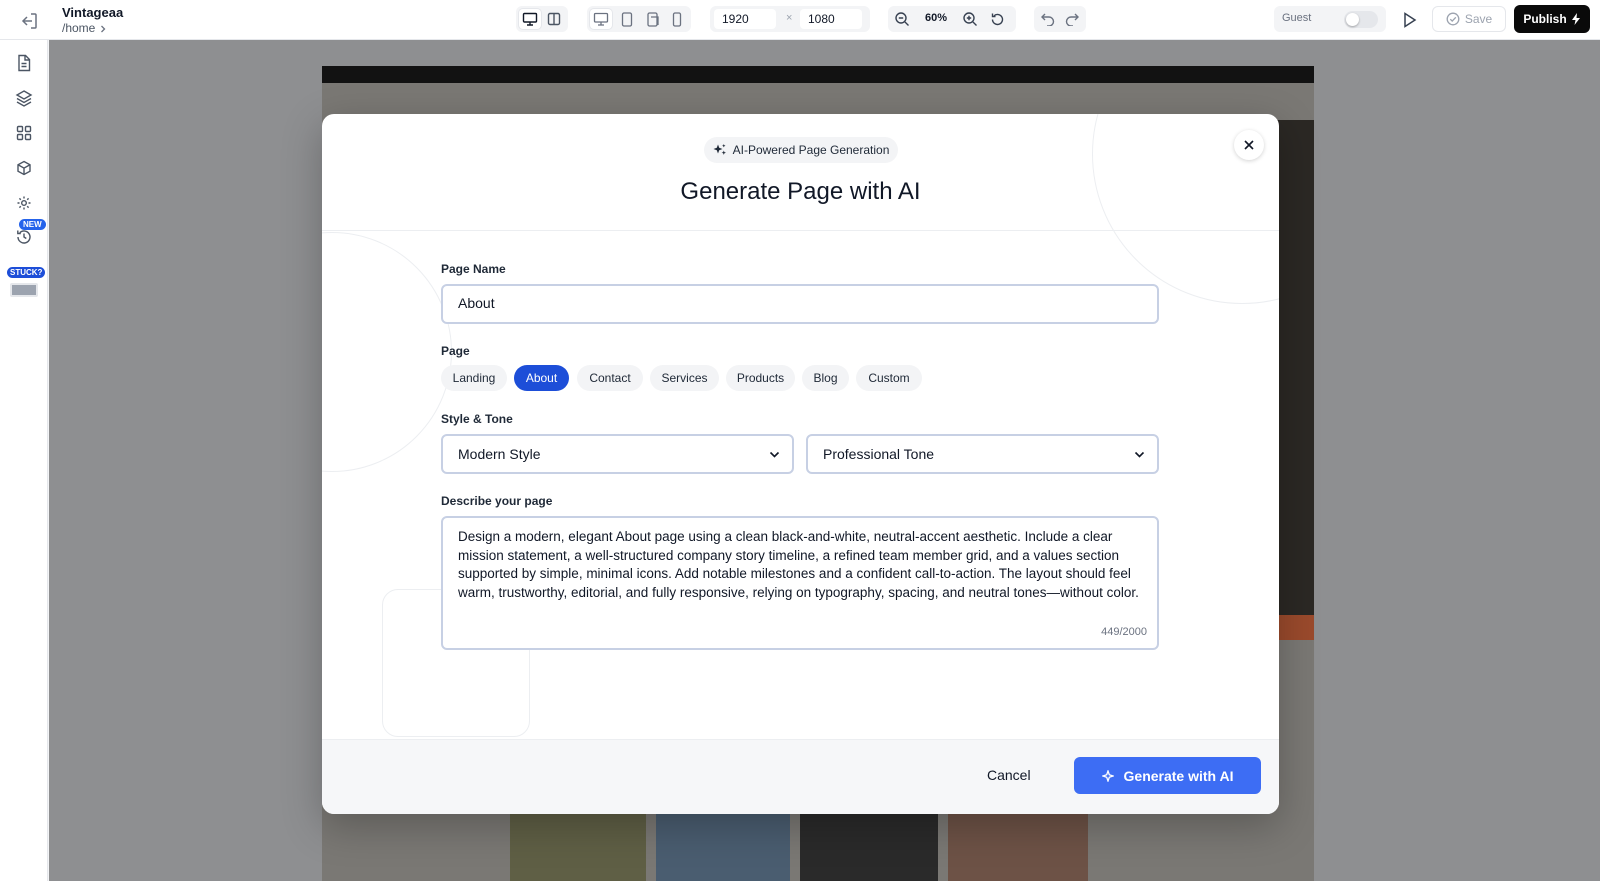 Image resolution: width=1600 pixels, height=881 pixels. What do you see at coordinates (1361, 19) in the screenshot?
I see `guest-toggle` at bounding box center [1361, 19].